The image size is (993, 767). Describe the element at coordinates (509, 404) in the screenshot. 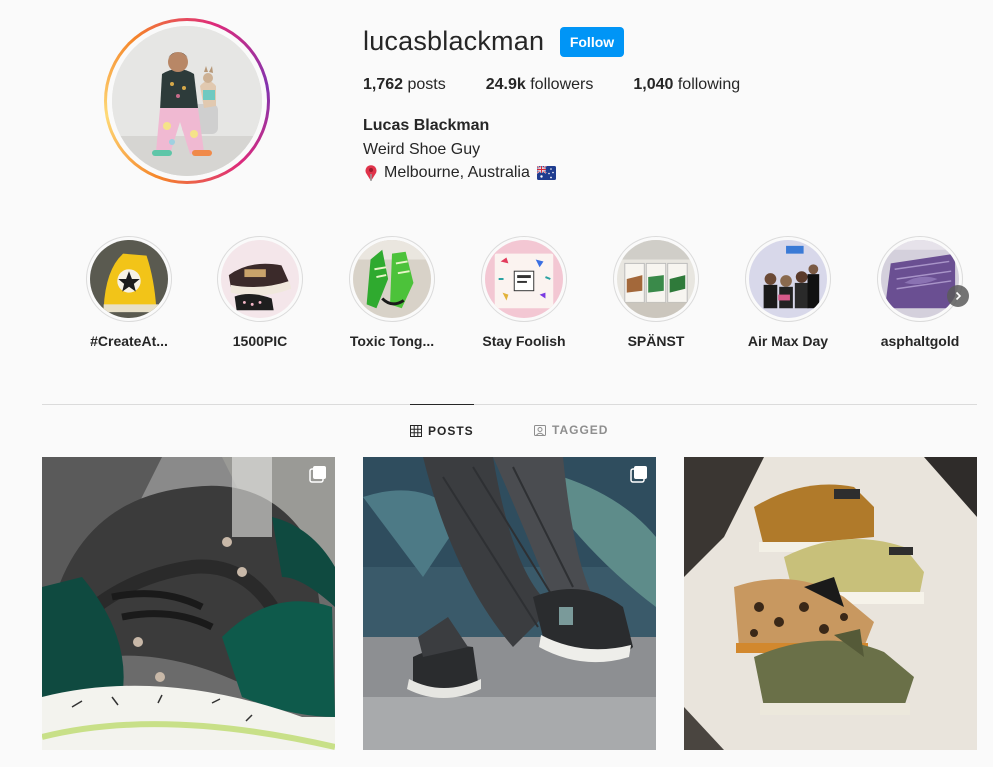

I see `tabs-divider` at that location.